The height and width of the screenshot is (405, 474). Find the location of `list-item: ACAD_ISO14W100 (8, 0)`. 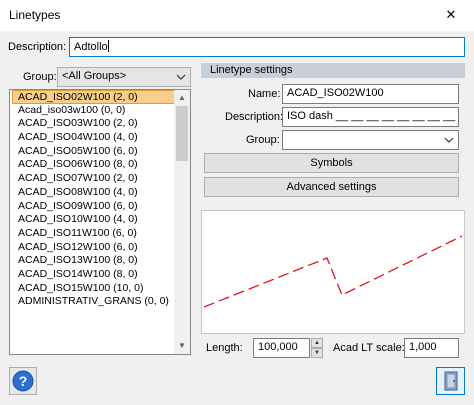

list-item: ACAD_ISO14W100 (8, 0) is located at coordinates (93, 275).